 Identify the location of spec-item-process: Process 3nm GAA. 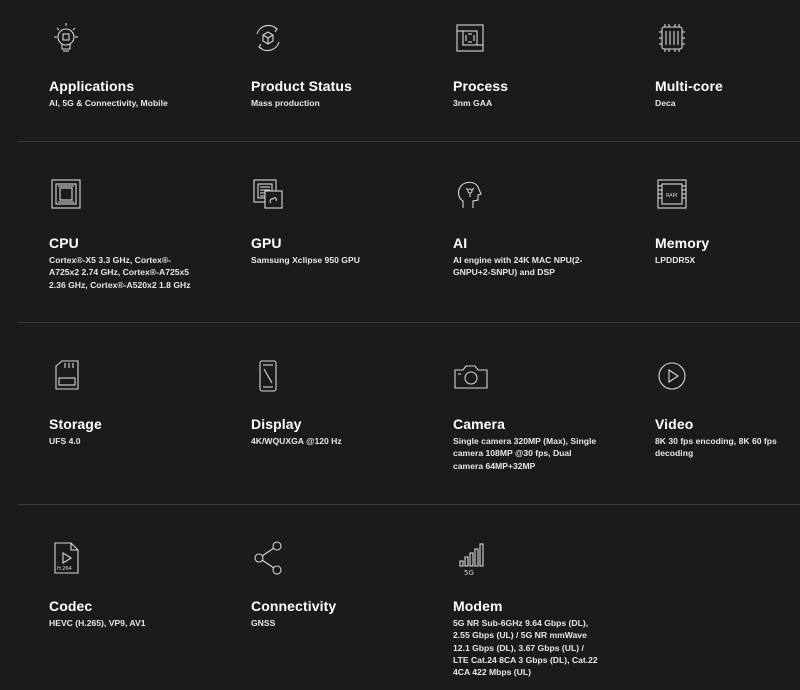
(548, 64).